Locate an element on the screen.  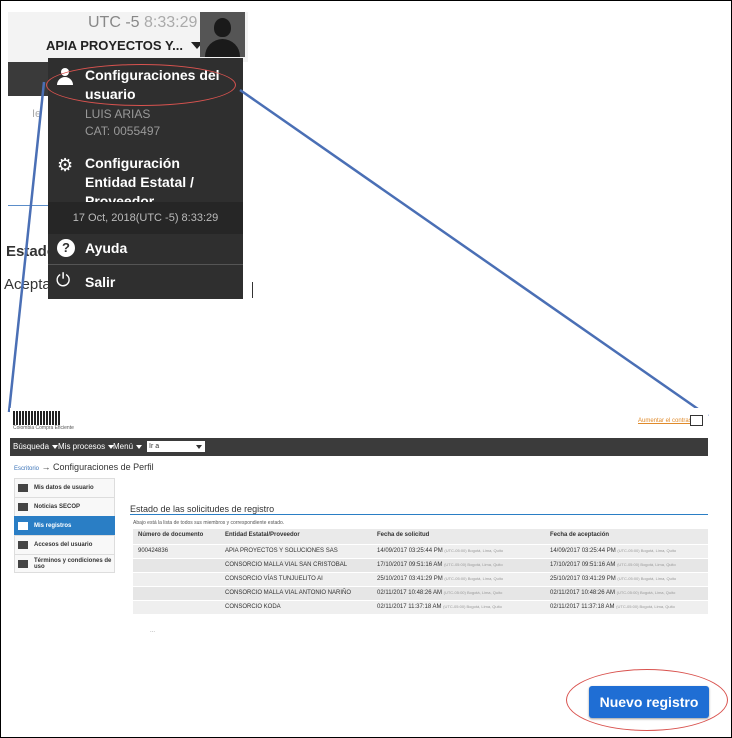
breadcrumb: Escritorio → Configuraciones de Perfil is located at coordinates (84, 467).